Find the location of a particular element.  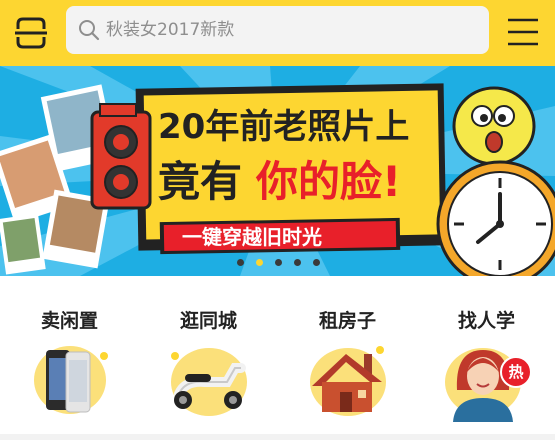

camera-icon is located at coordinates (121, 156).